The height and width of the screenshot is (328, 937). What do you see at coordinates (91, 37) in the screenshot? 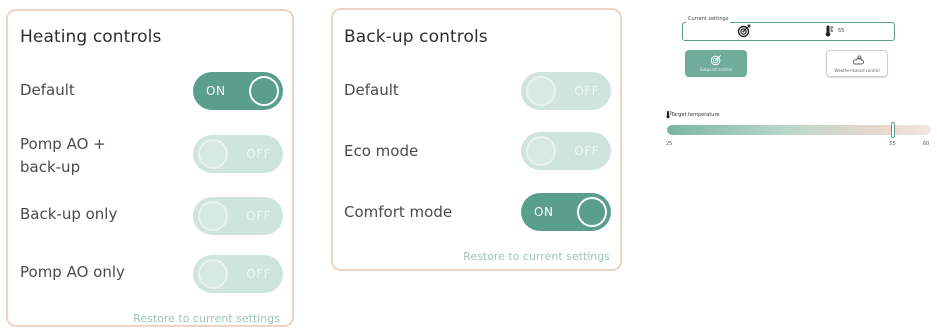
I see `heating-controls-title: Heating controls` at bounding box center [91, 37].